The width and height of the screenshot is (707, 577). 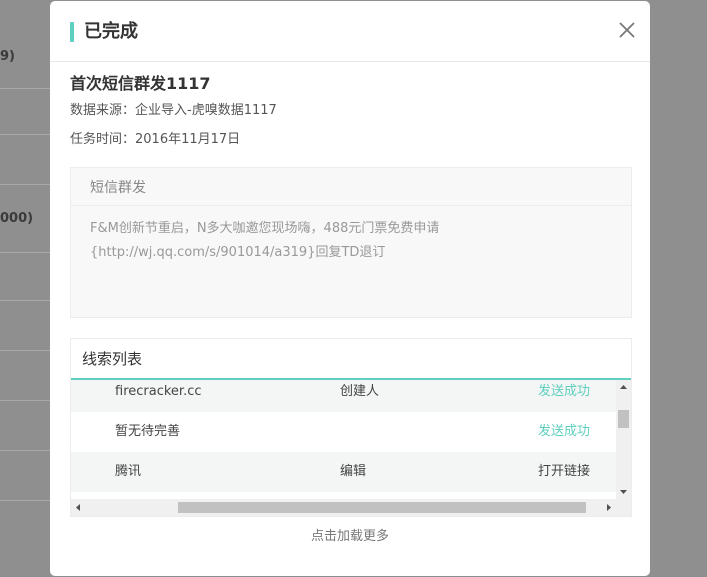 I want to click on leads-panel-title: 线索列表, so click(x=112, y=359).